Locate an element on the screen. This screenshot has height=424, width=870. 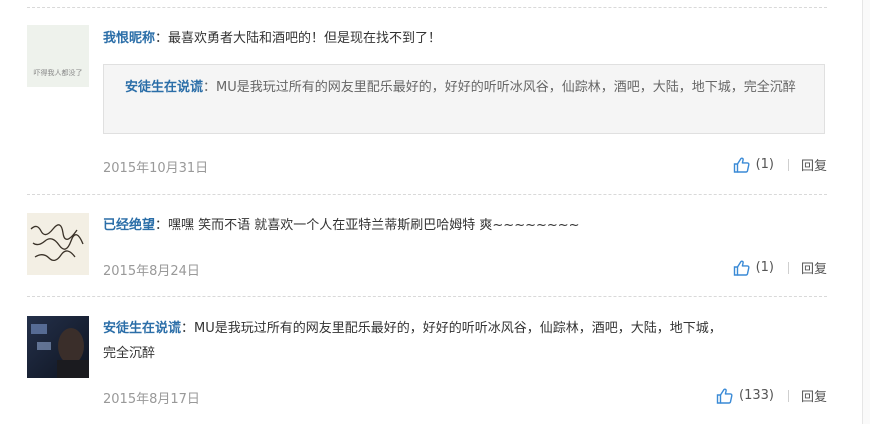
avatar: 吓得我人都没了 is located at coordinates (58, 56).